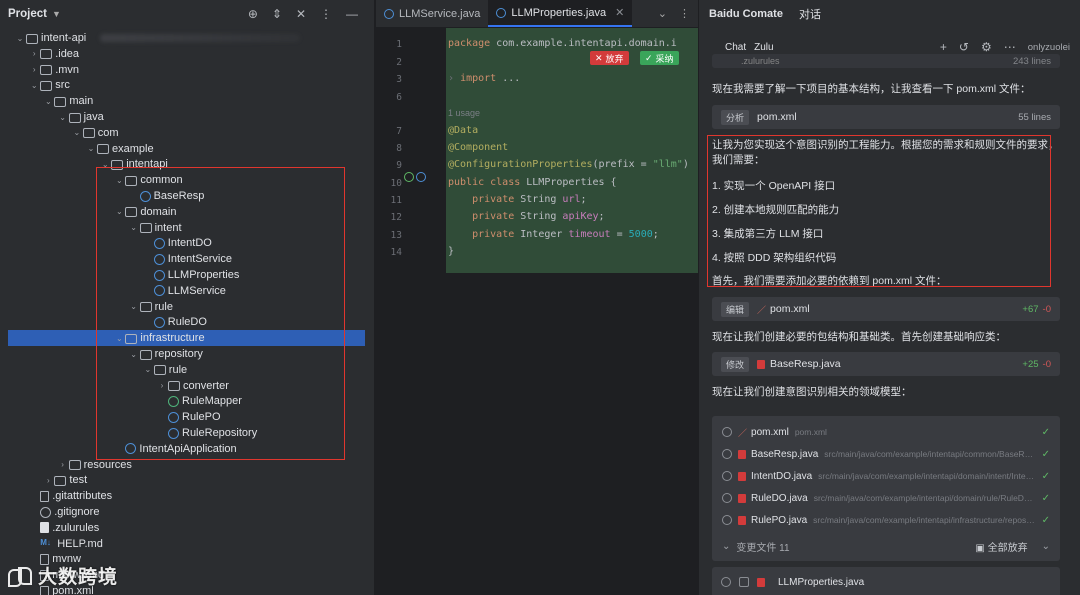 The width and height of the screenshot is (1080, 595). I want to click on code-line: private String url;, so click(517, 199).